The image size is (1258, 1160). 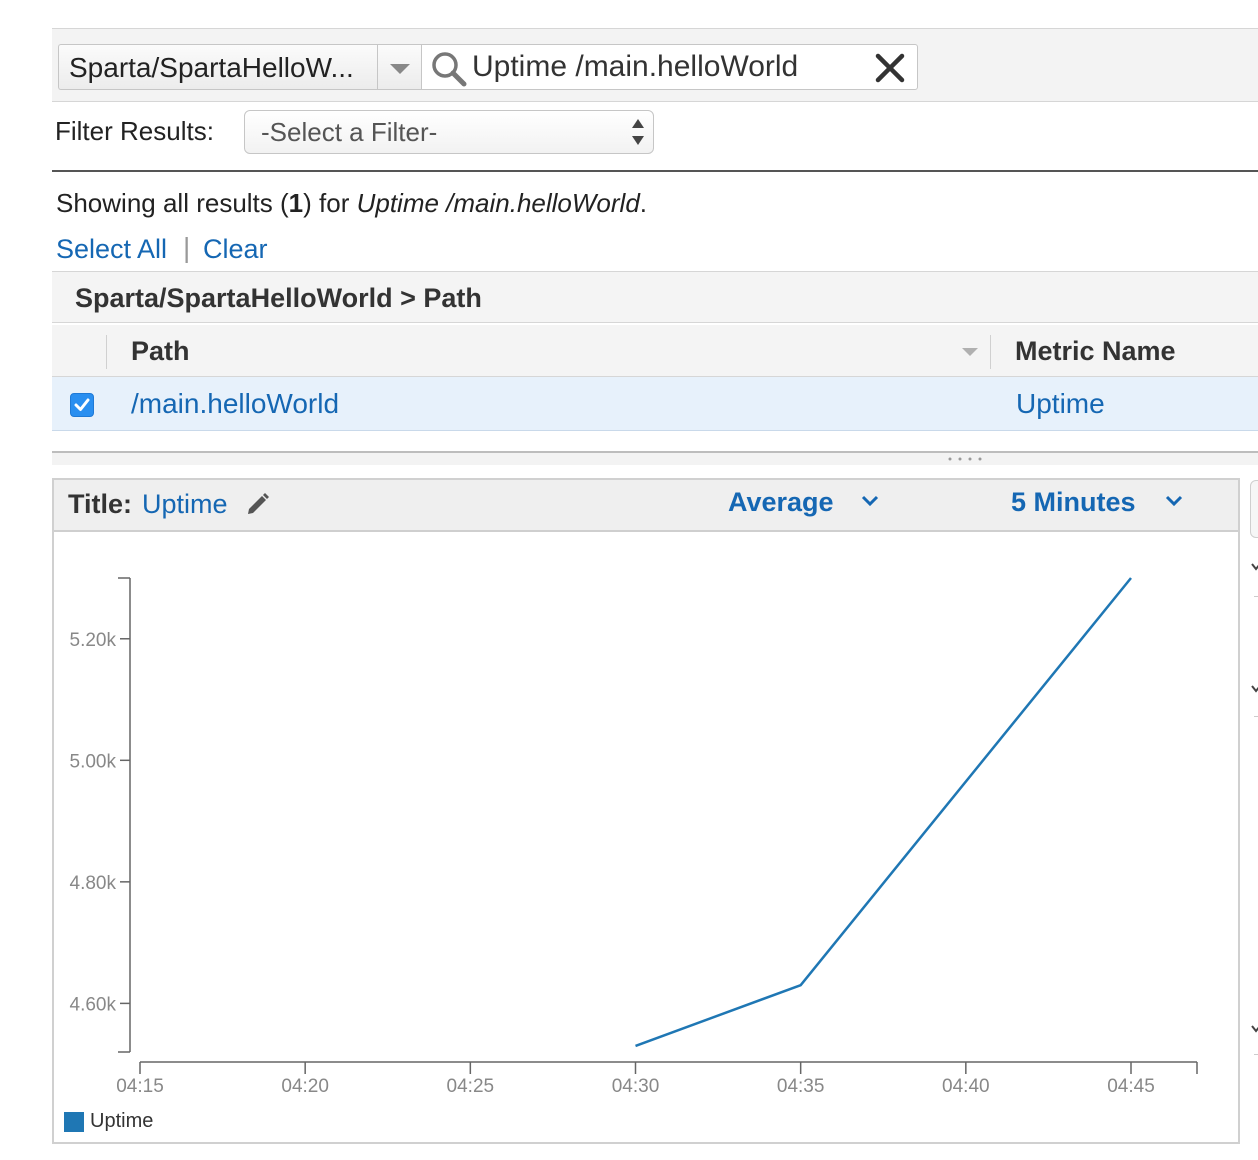 What do you see at coordinates (635, 67) in the screenshot?
I see `search-query-text: Uptime /main.helloWorld` at bounding box center [635, 67].